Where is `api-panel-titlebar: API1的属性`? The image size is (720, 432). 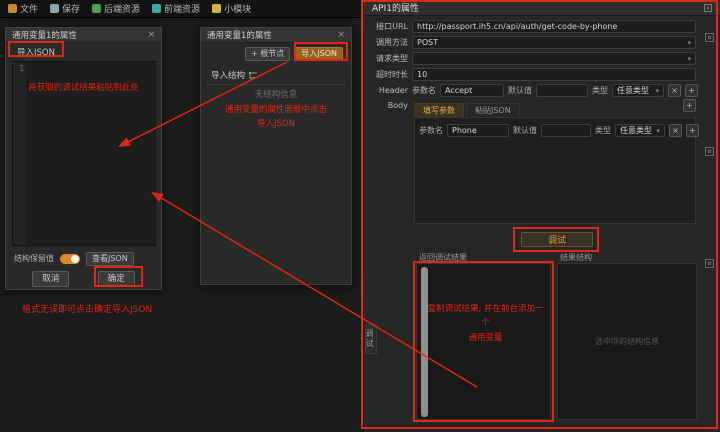
api-panel-titlebar: API1的属性 is located at coordinates (542, 8).